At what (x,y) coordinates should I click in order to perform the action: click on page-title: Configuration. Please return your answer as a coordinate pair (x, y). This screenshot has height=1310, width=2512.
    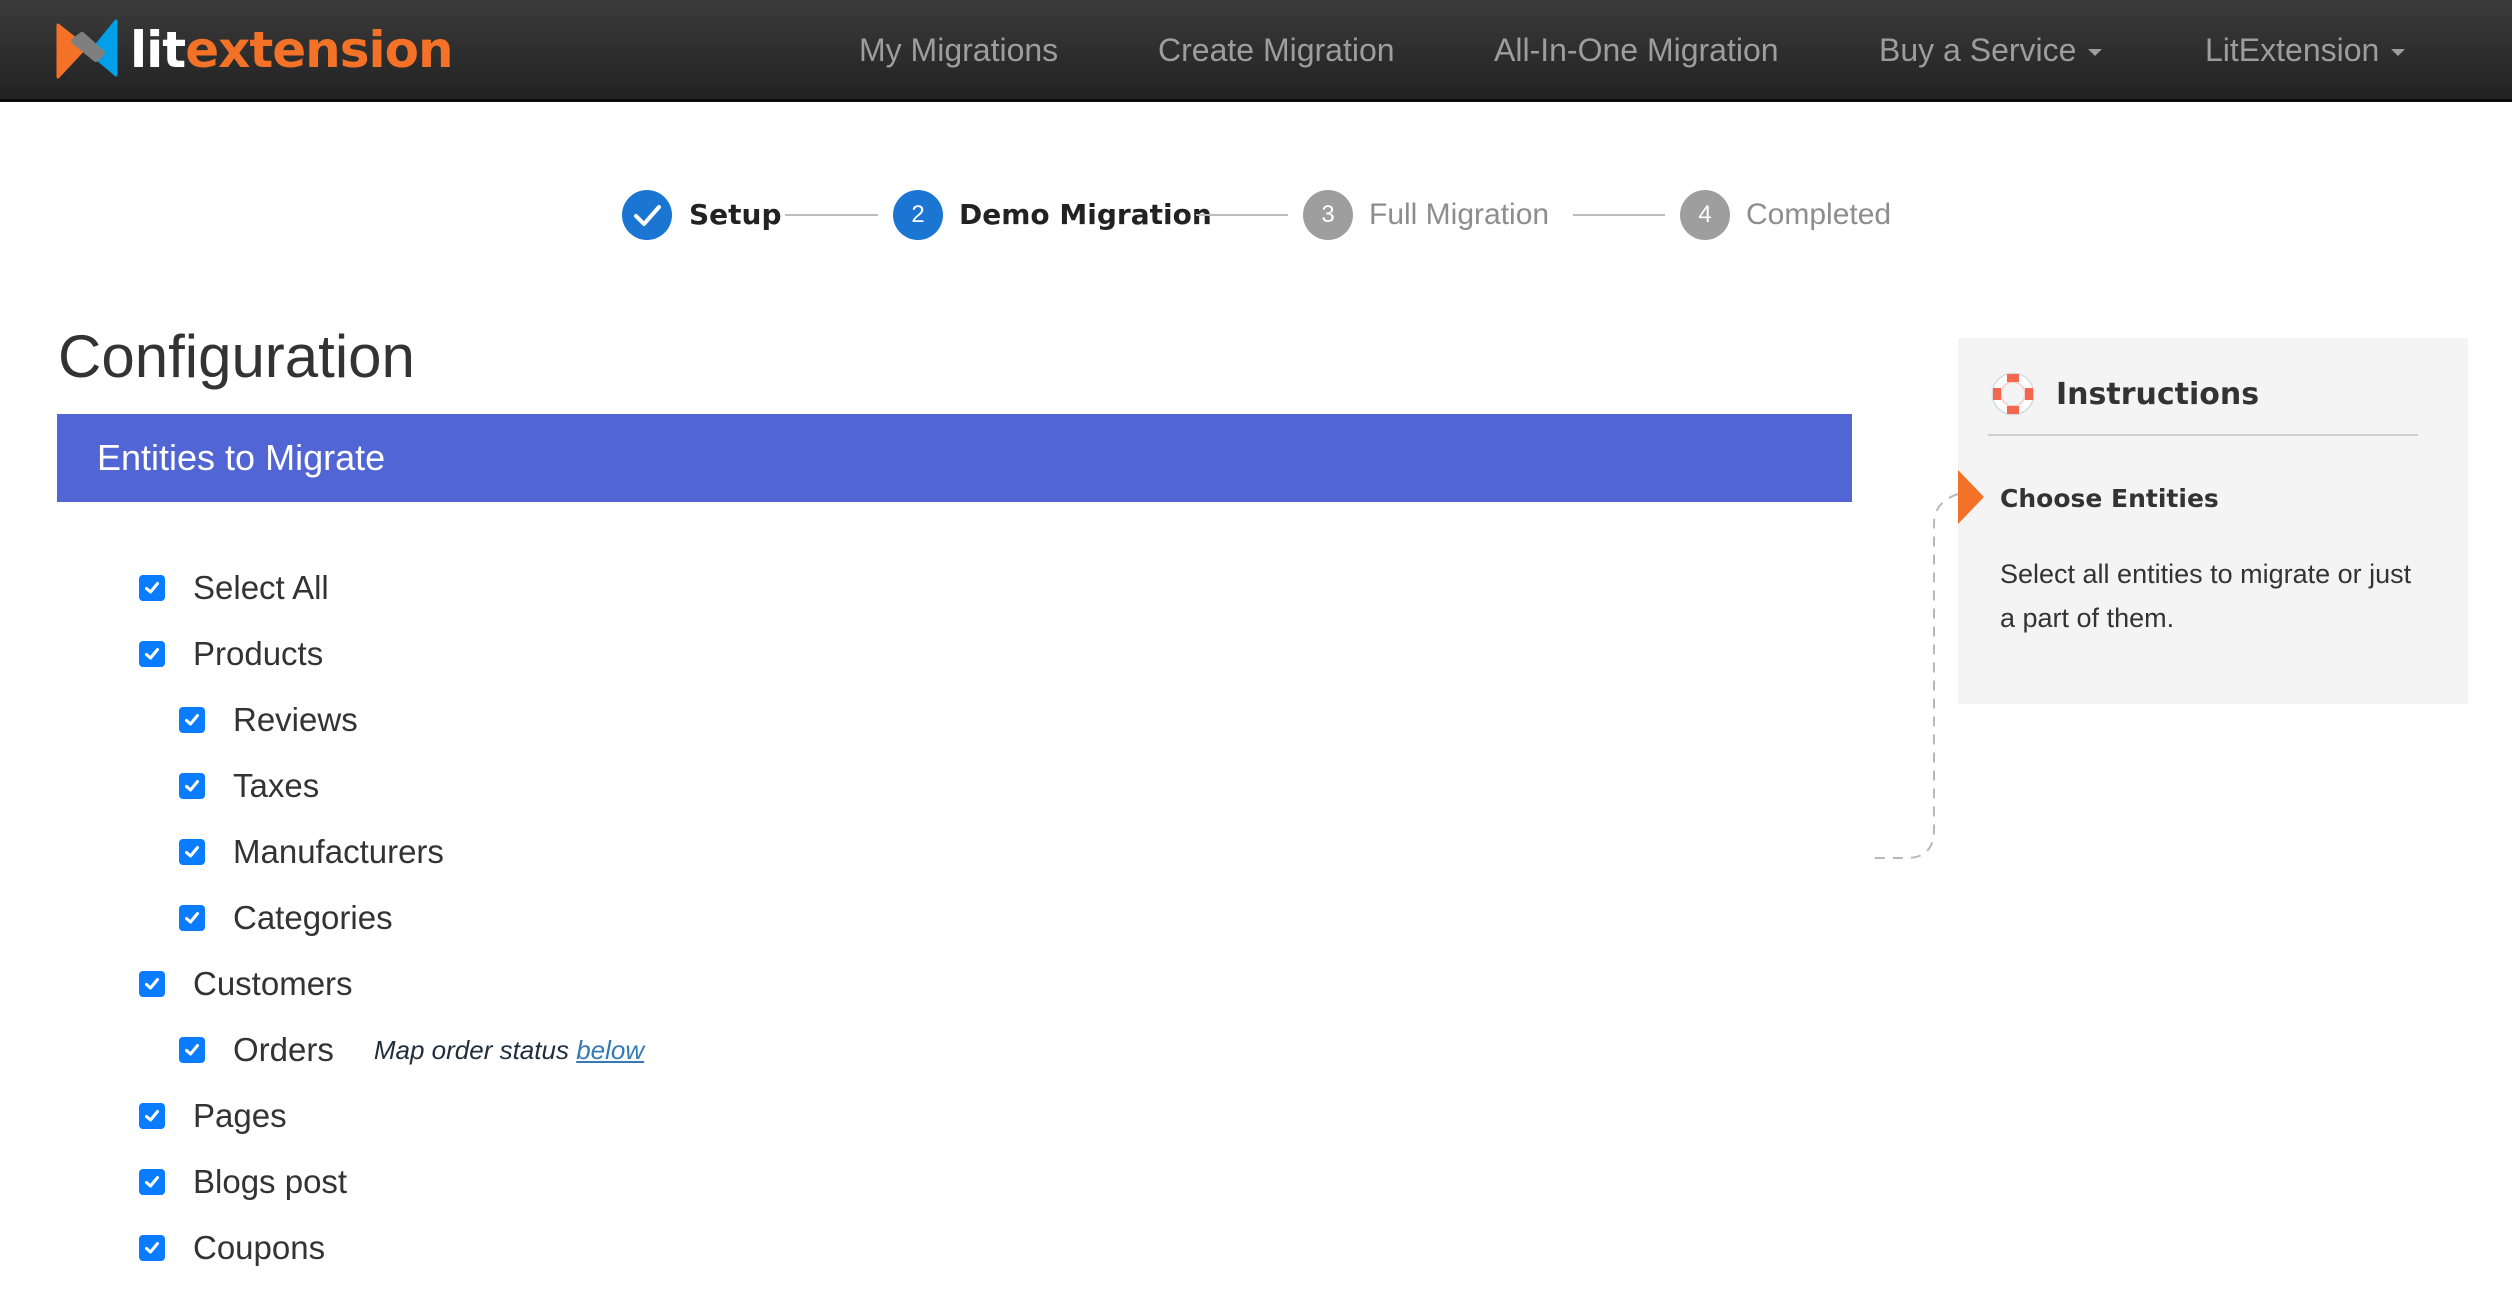
    Looking at the image, I should click on (236, 356).